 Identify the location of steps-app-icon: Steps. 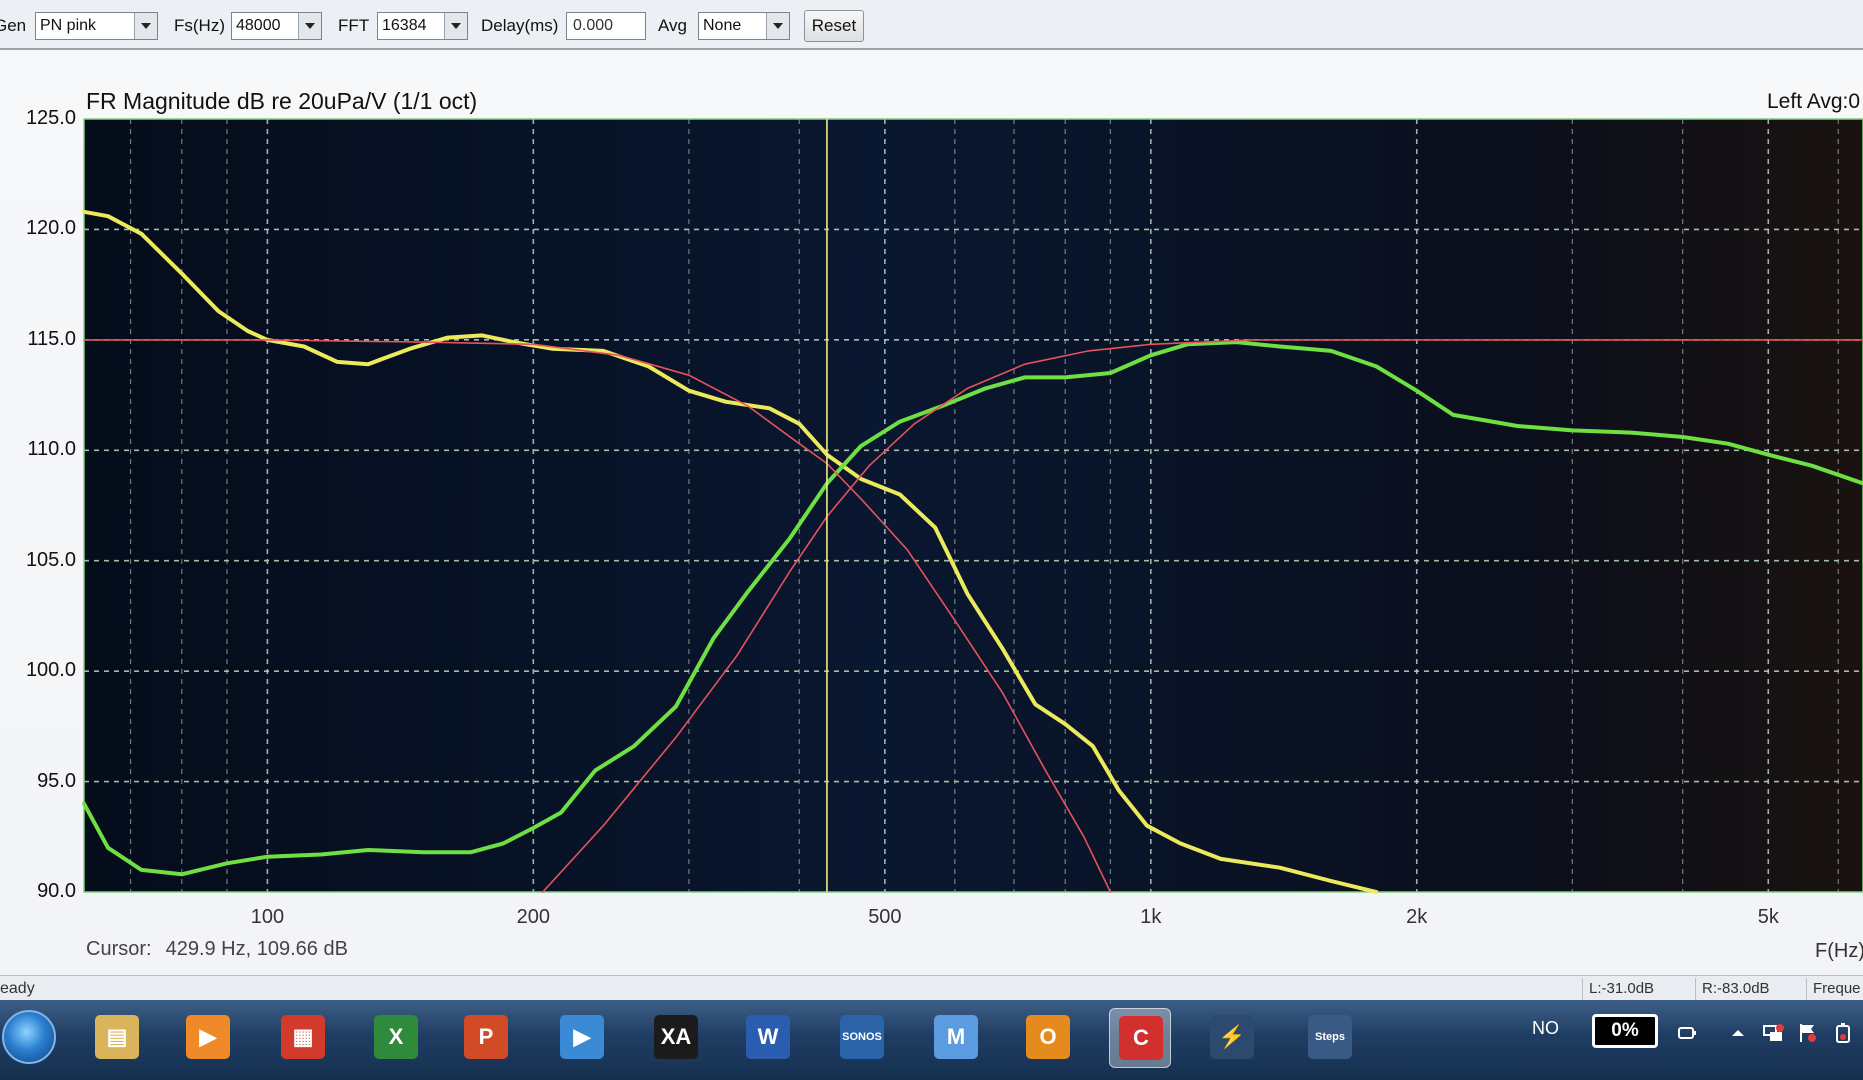
(1330, 1037).